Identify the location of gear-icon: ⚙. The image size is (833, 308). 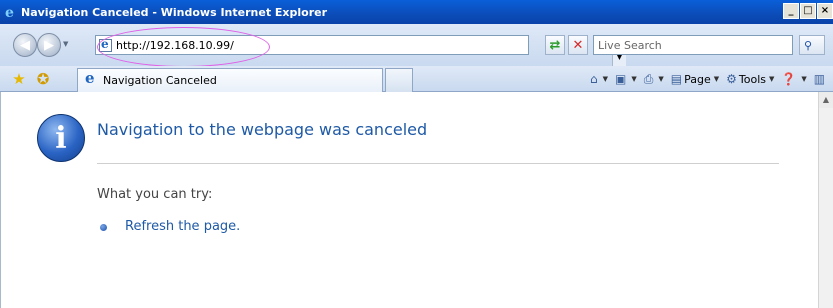
(731, 79).